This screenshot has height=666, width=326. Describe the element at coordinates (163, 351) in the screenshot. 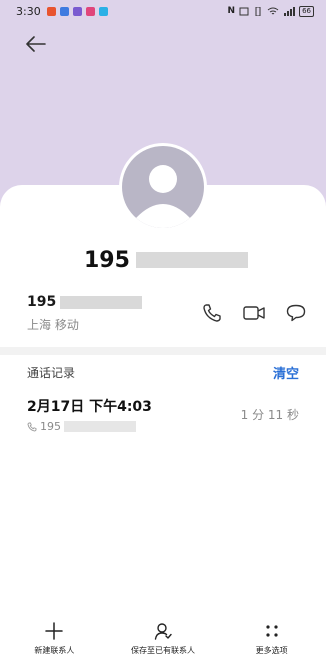

I see `section-divider` at that location.